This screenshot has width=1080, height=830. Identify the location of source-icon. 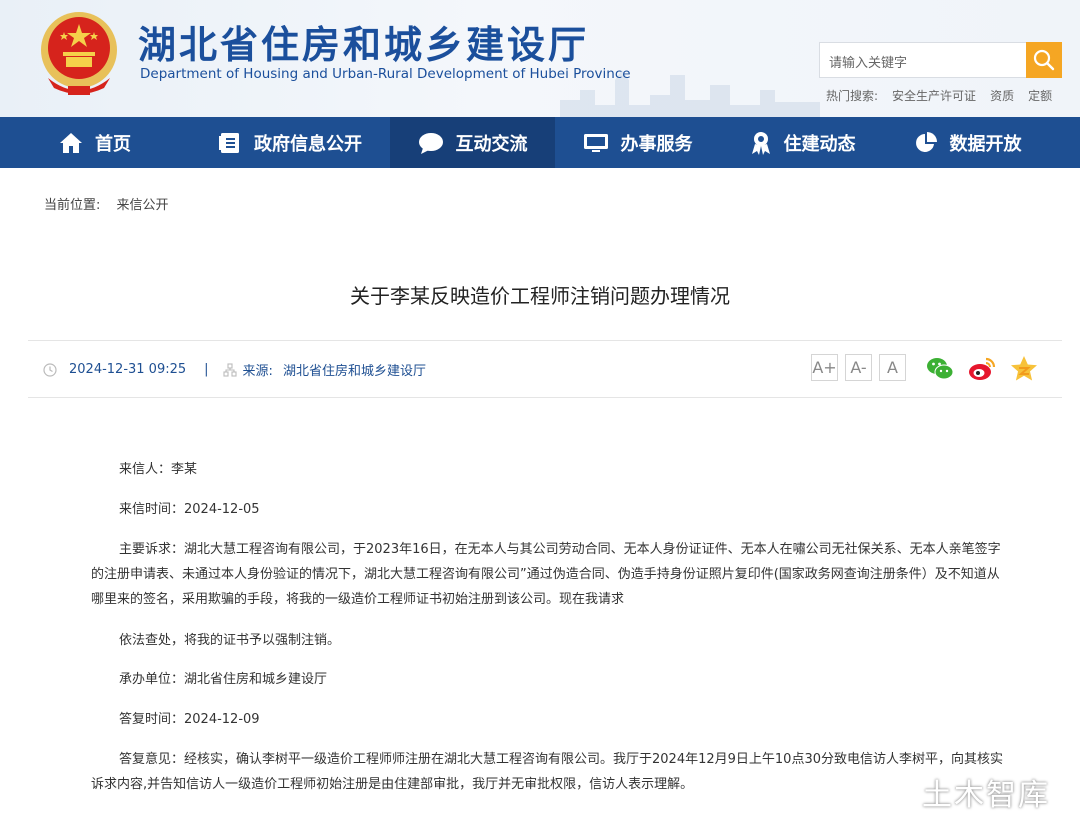
(229, 369).